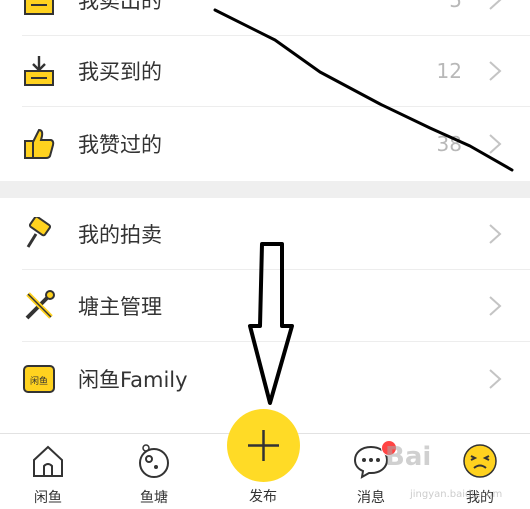  What do you see at coordinates (408, 457) in the screenshot?
I see `watermark-logo: Bai` at bounding box center [408, 457].